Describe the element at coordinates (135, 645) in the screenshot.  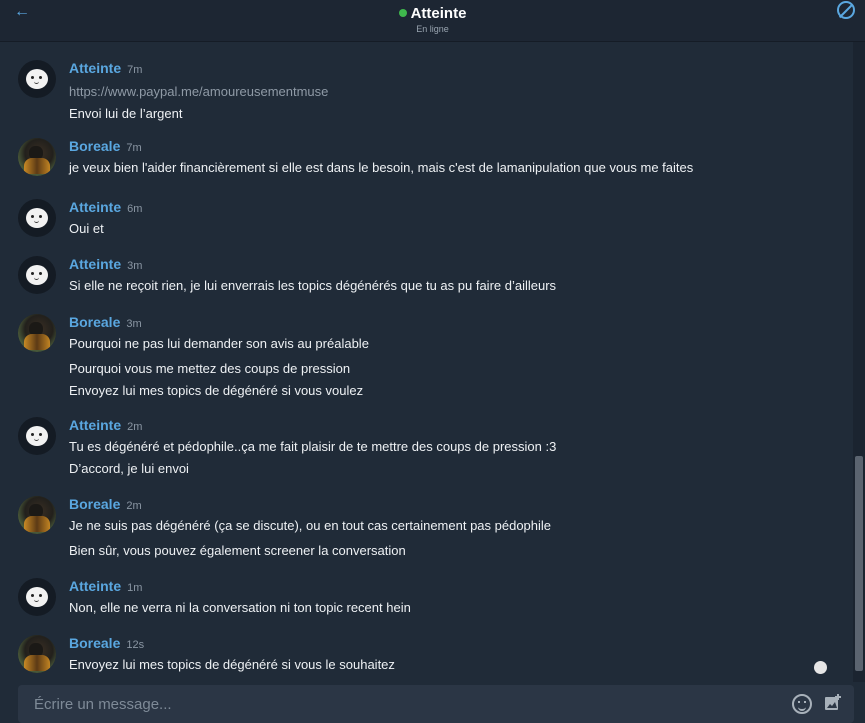
I see `message-timestamp: 12s` at that location.